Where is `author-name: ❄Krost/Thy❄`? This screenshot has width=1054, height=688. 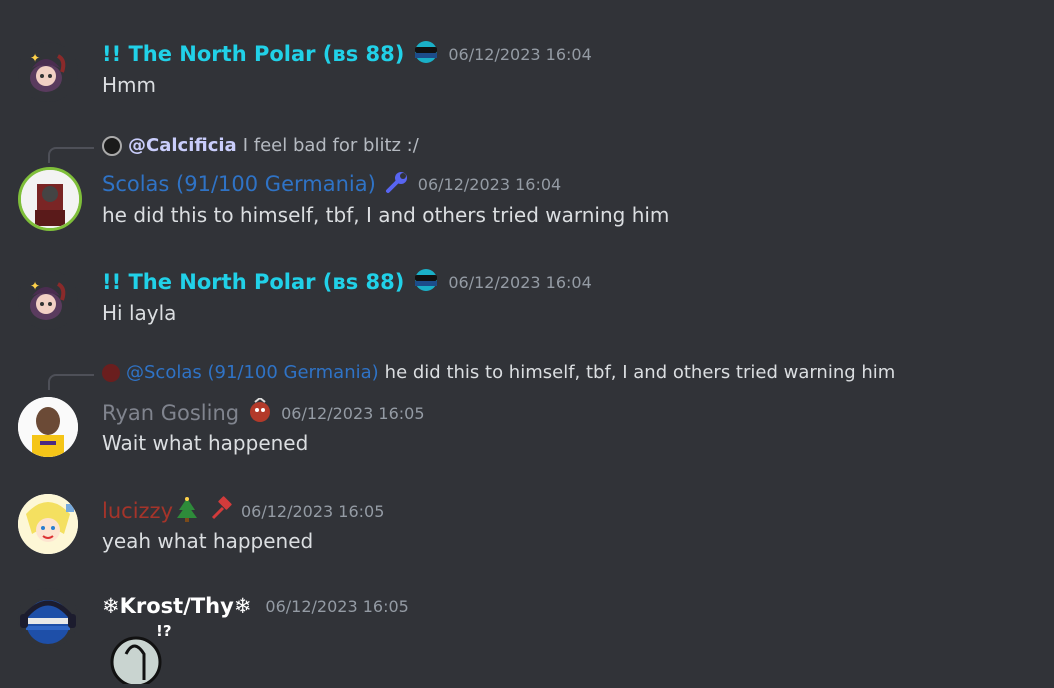
author-name: ❄Krost/Thy❄ is located at coordinates (176, 606).